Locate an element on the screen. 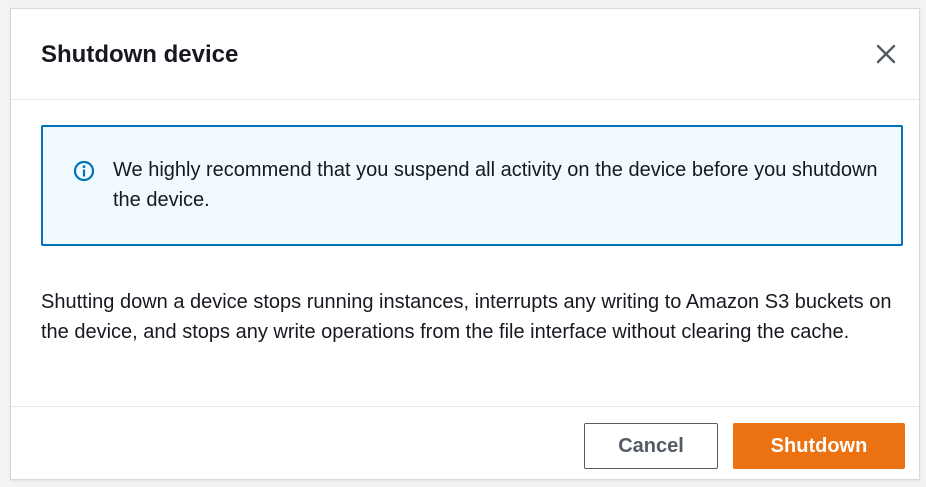 The image size is (926, 487). close-icon is located at coordinates (886, 54).